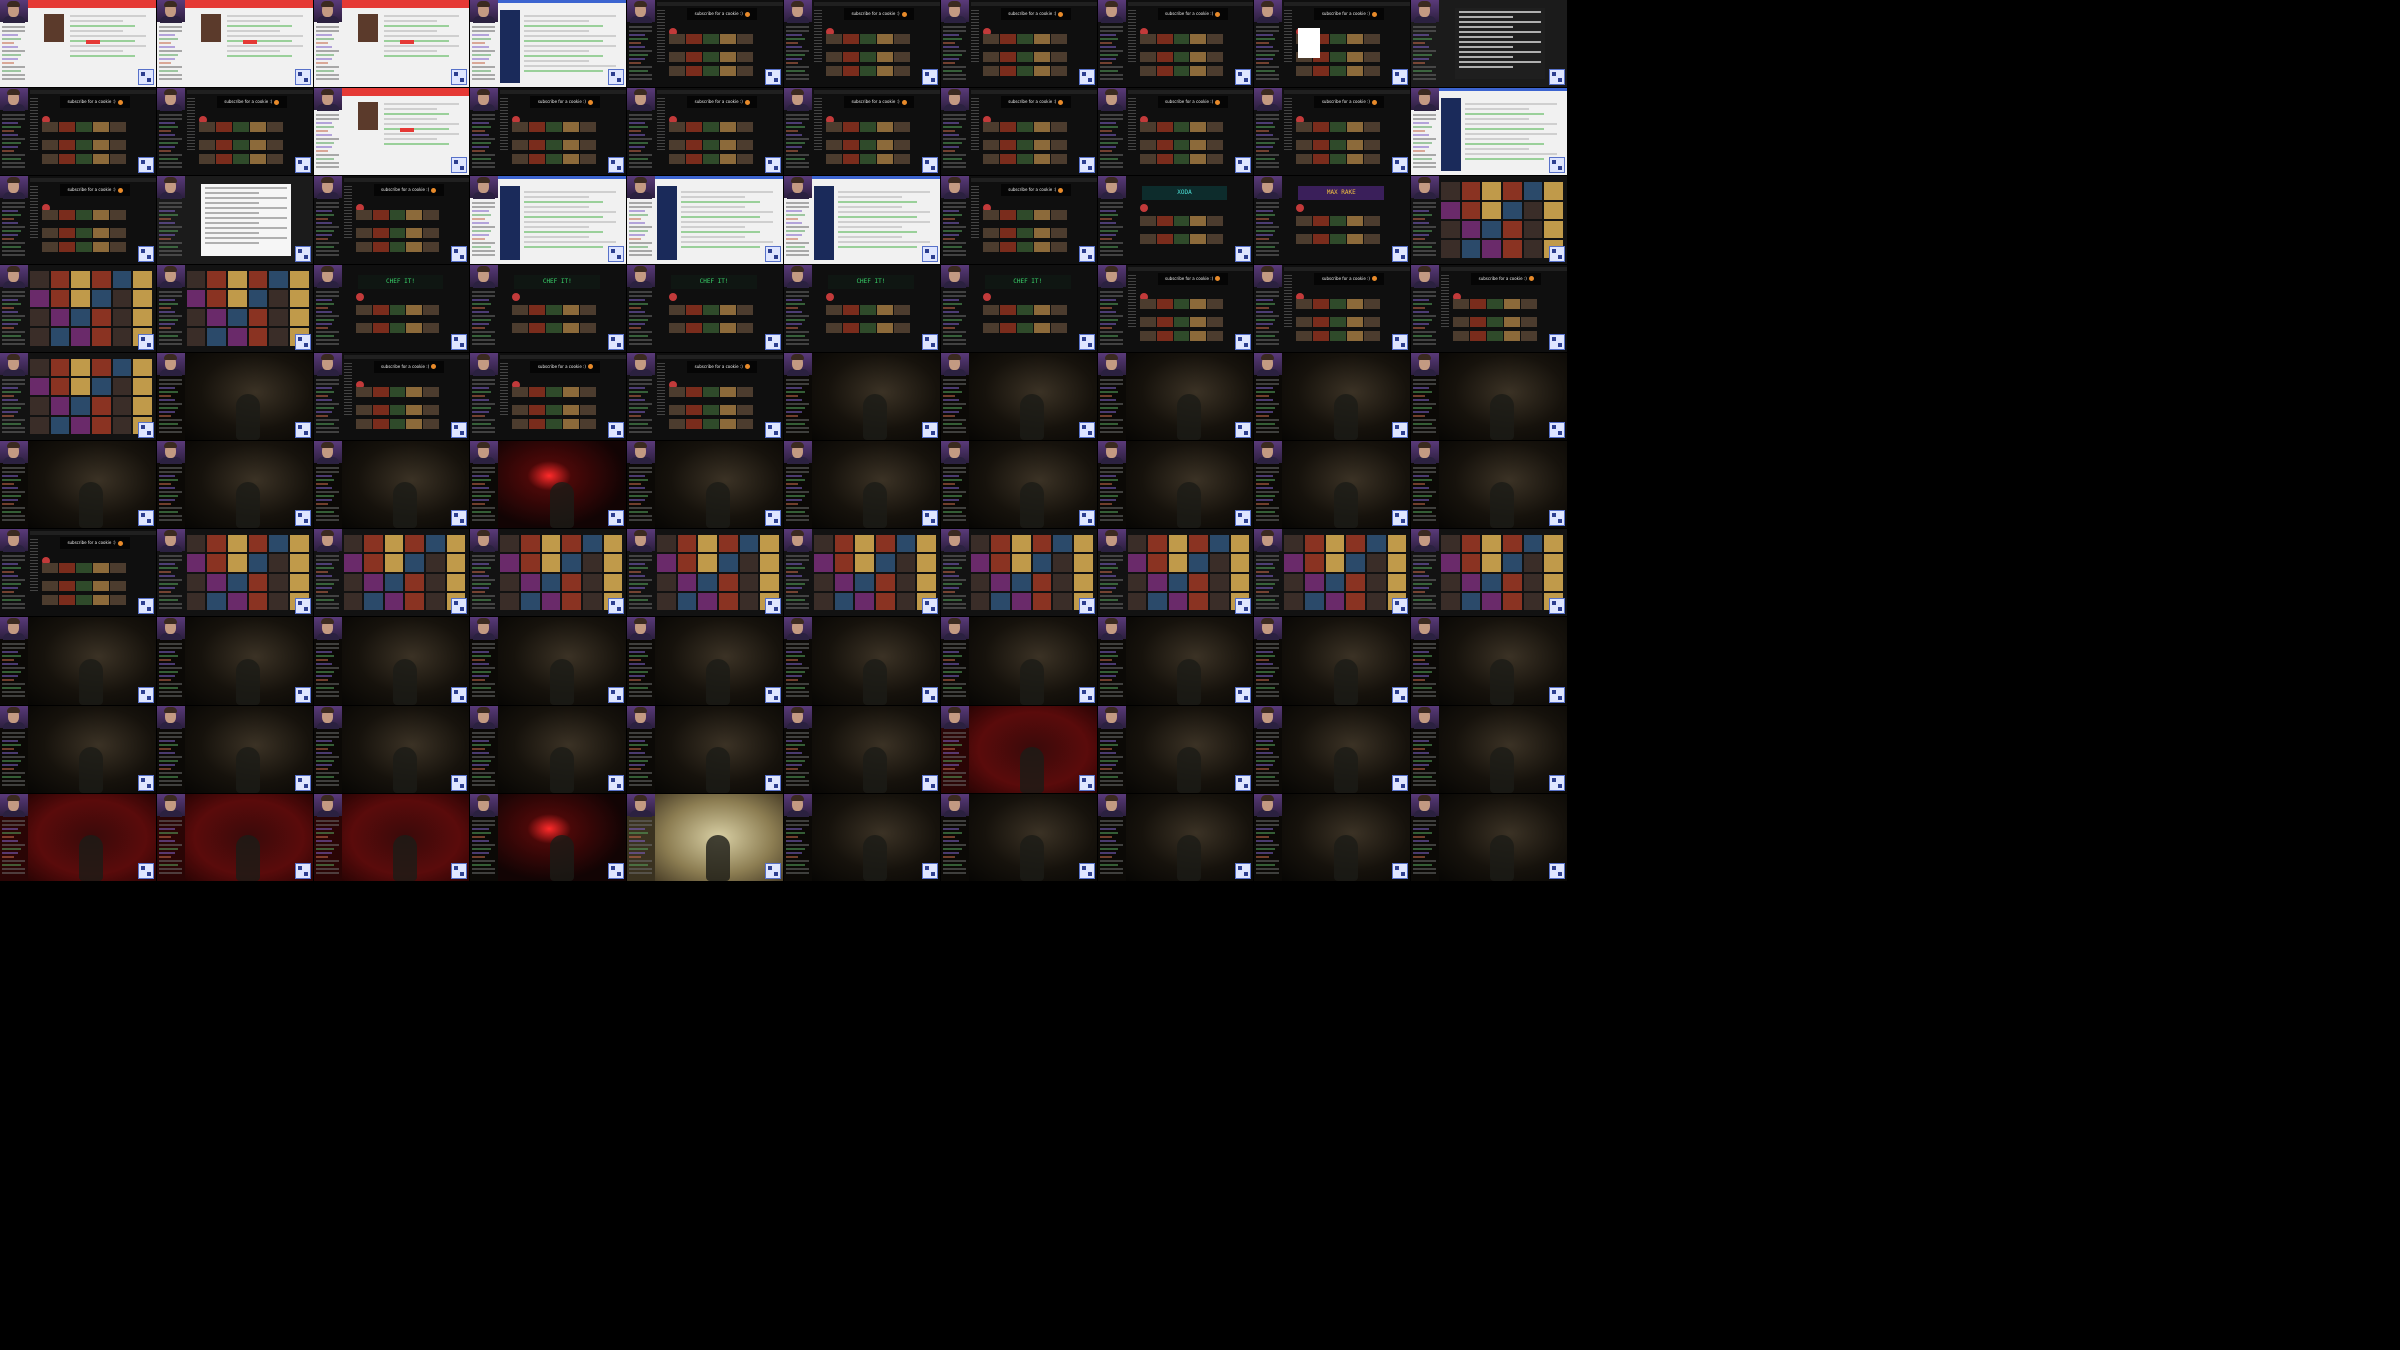 This screenshot has height=1350, width=2400. I want to click on action-button, so click(406, 42).